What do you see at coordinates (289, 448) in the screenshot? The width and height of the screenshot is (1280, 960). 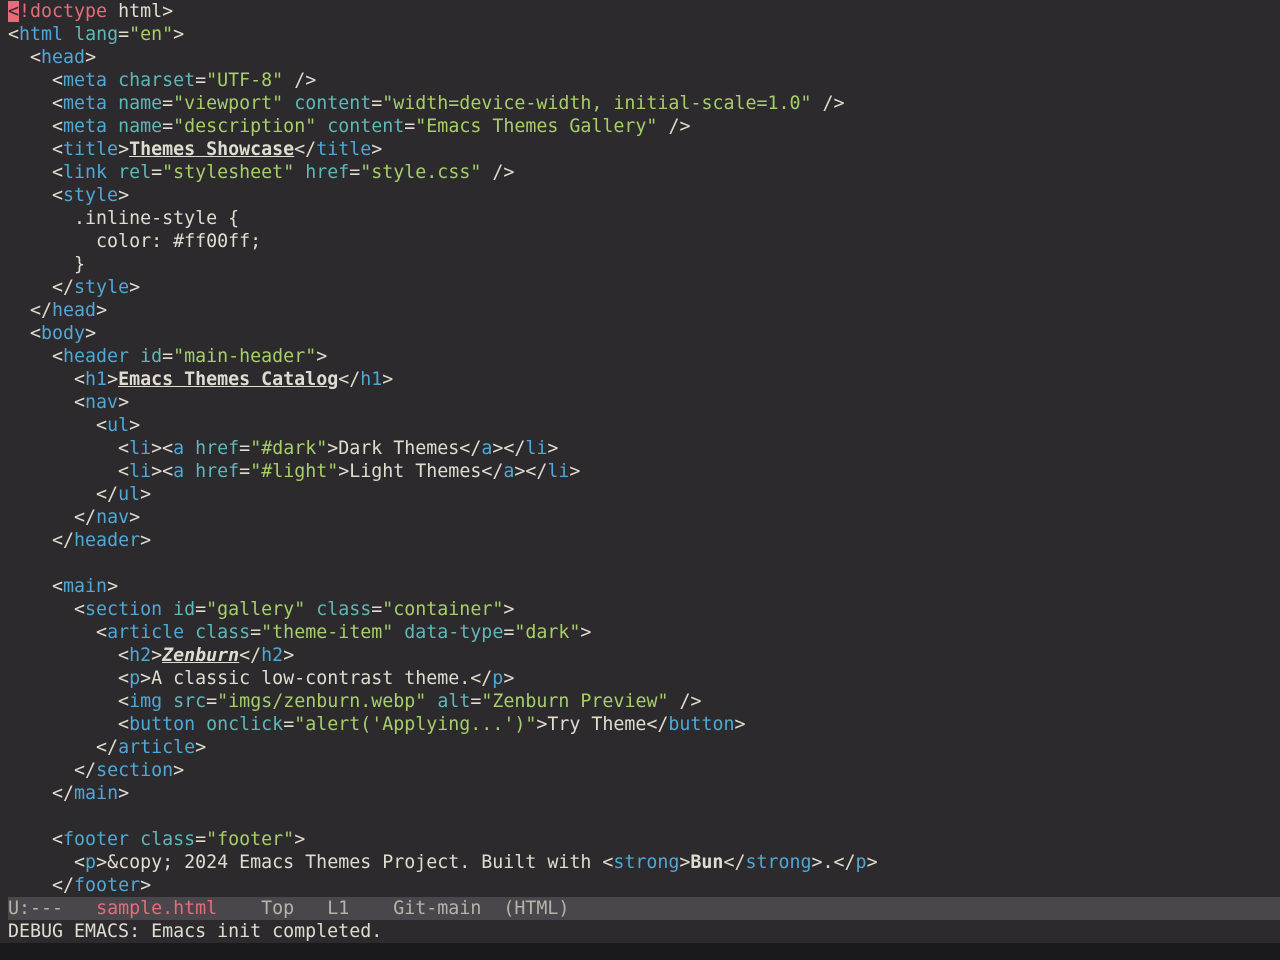 I see `code-token: "#dark"` at bounding box center [289, 448].